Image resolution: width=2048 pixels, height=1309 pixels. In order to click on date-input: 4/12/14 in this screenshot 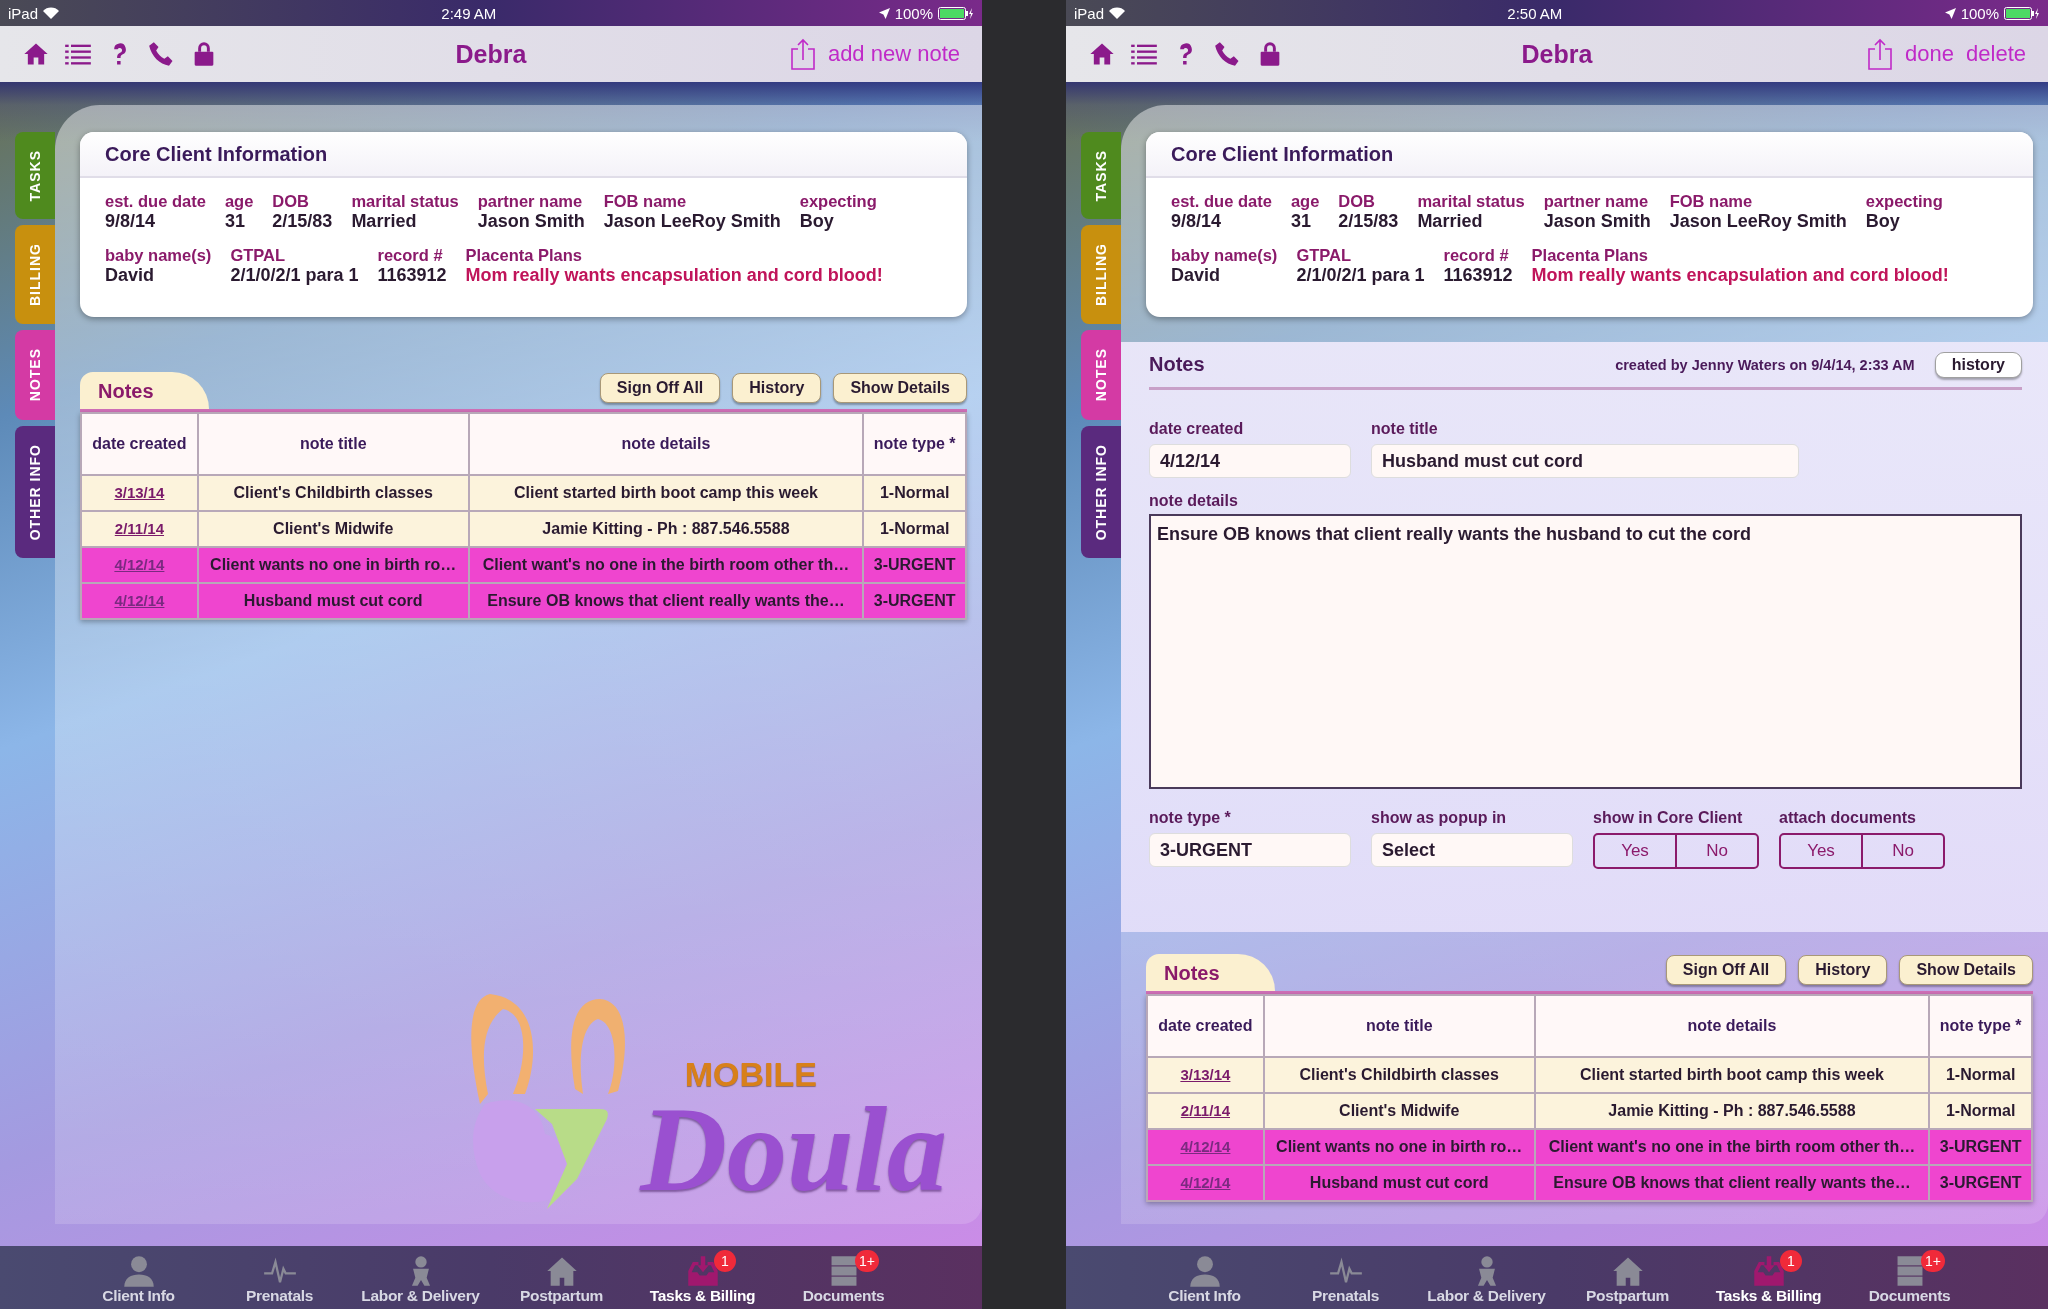, I will do `click(1250, 461)`.